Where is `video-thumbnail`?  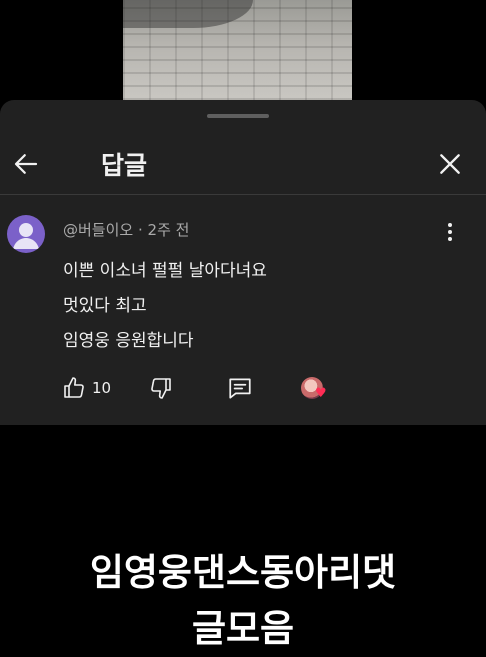 video-thumbnail is located at coordinates (237, 50).